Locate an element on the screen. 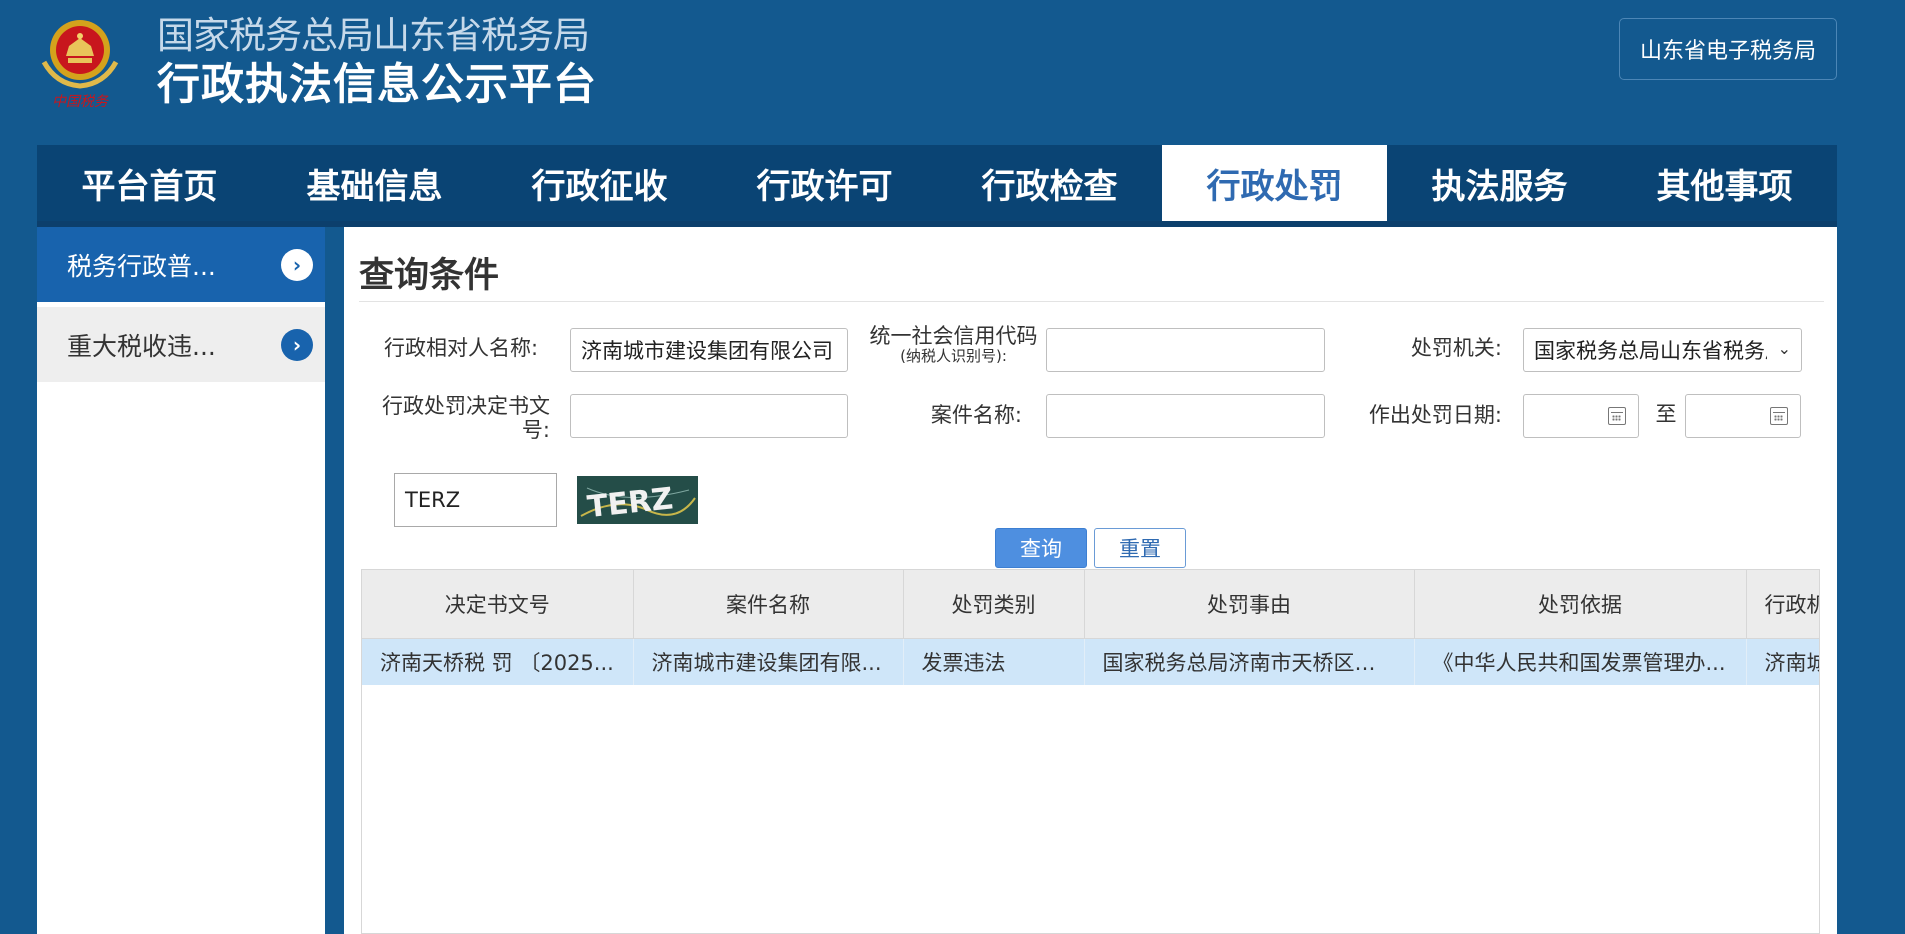 The width and height of the screenshot is (1905, 934). column-header-authority: 行政机关 is located at coordinates (1782, 604).